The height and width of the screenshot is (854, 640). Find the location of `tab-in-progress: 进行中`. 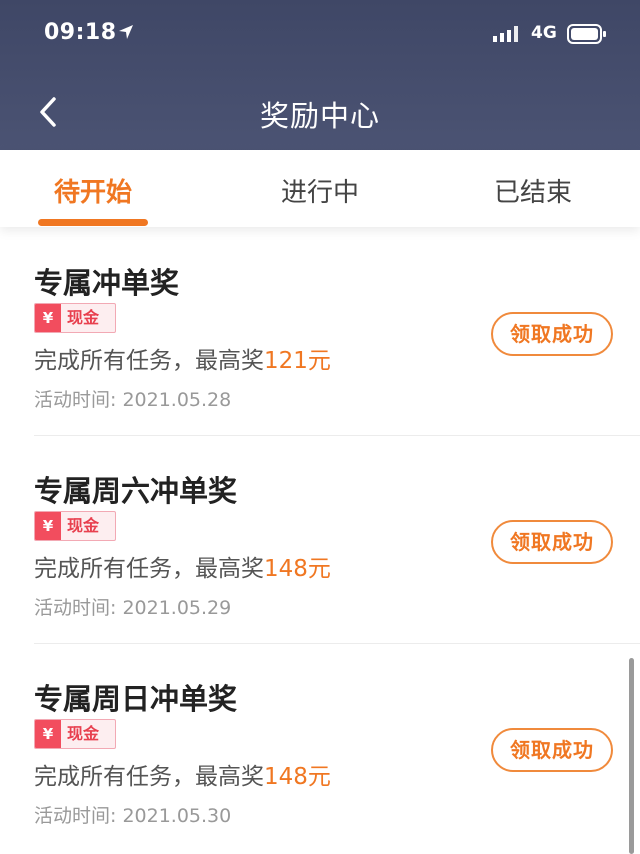

tab-in-progress: 进行中 is located at coordinates (320, 190).